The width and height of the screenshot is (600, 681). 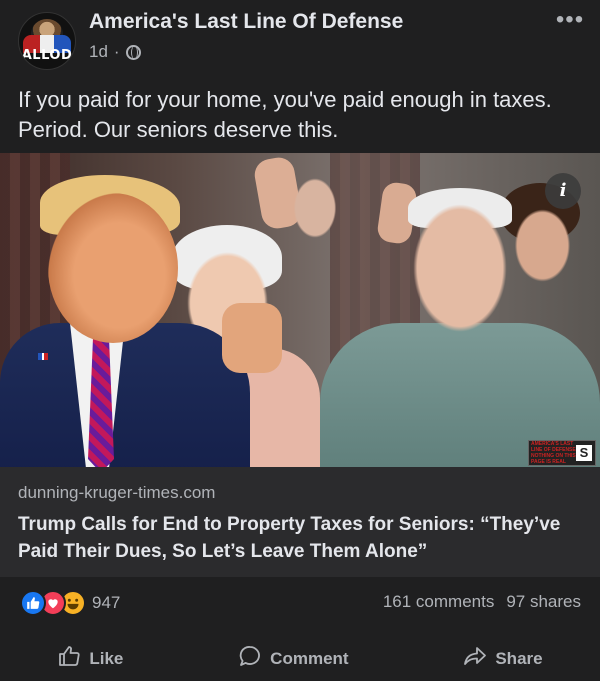 I want to click on link-domain: dunning-kruger-times.com, so click(x=117, y=492).